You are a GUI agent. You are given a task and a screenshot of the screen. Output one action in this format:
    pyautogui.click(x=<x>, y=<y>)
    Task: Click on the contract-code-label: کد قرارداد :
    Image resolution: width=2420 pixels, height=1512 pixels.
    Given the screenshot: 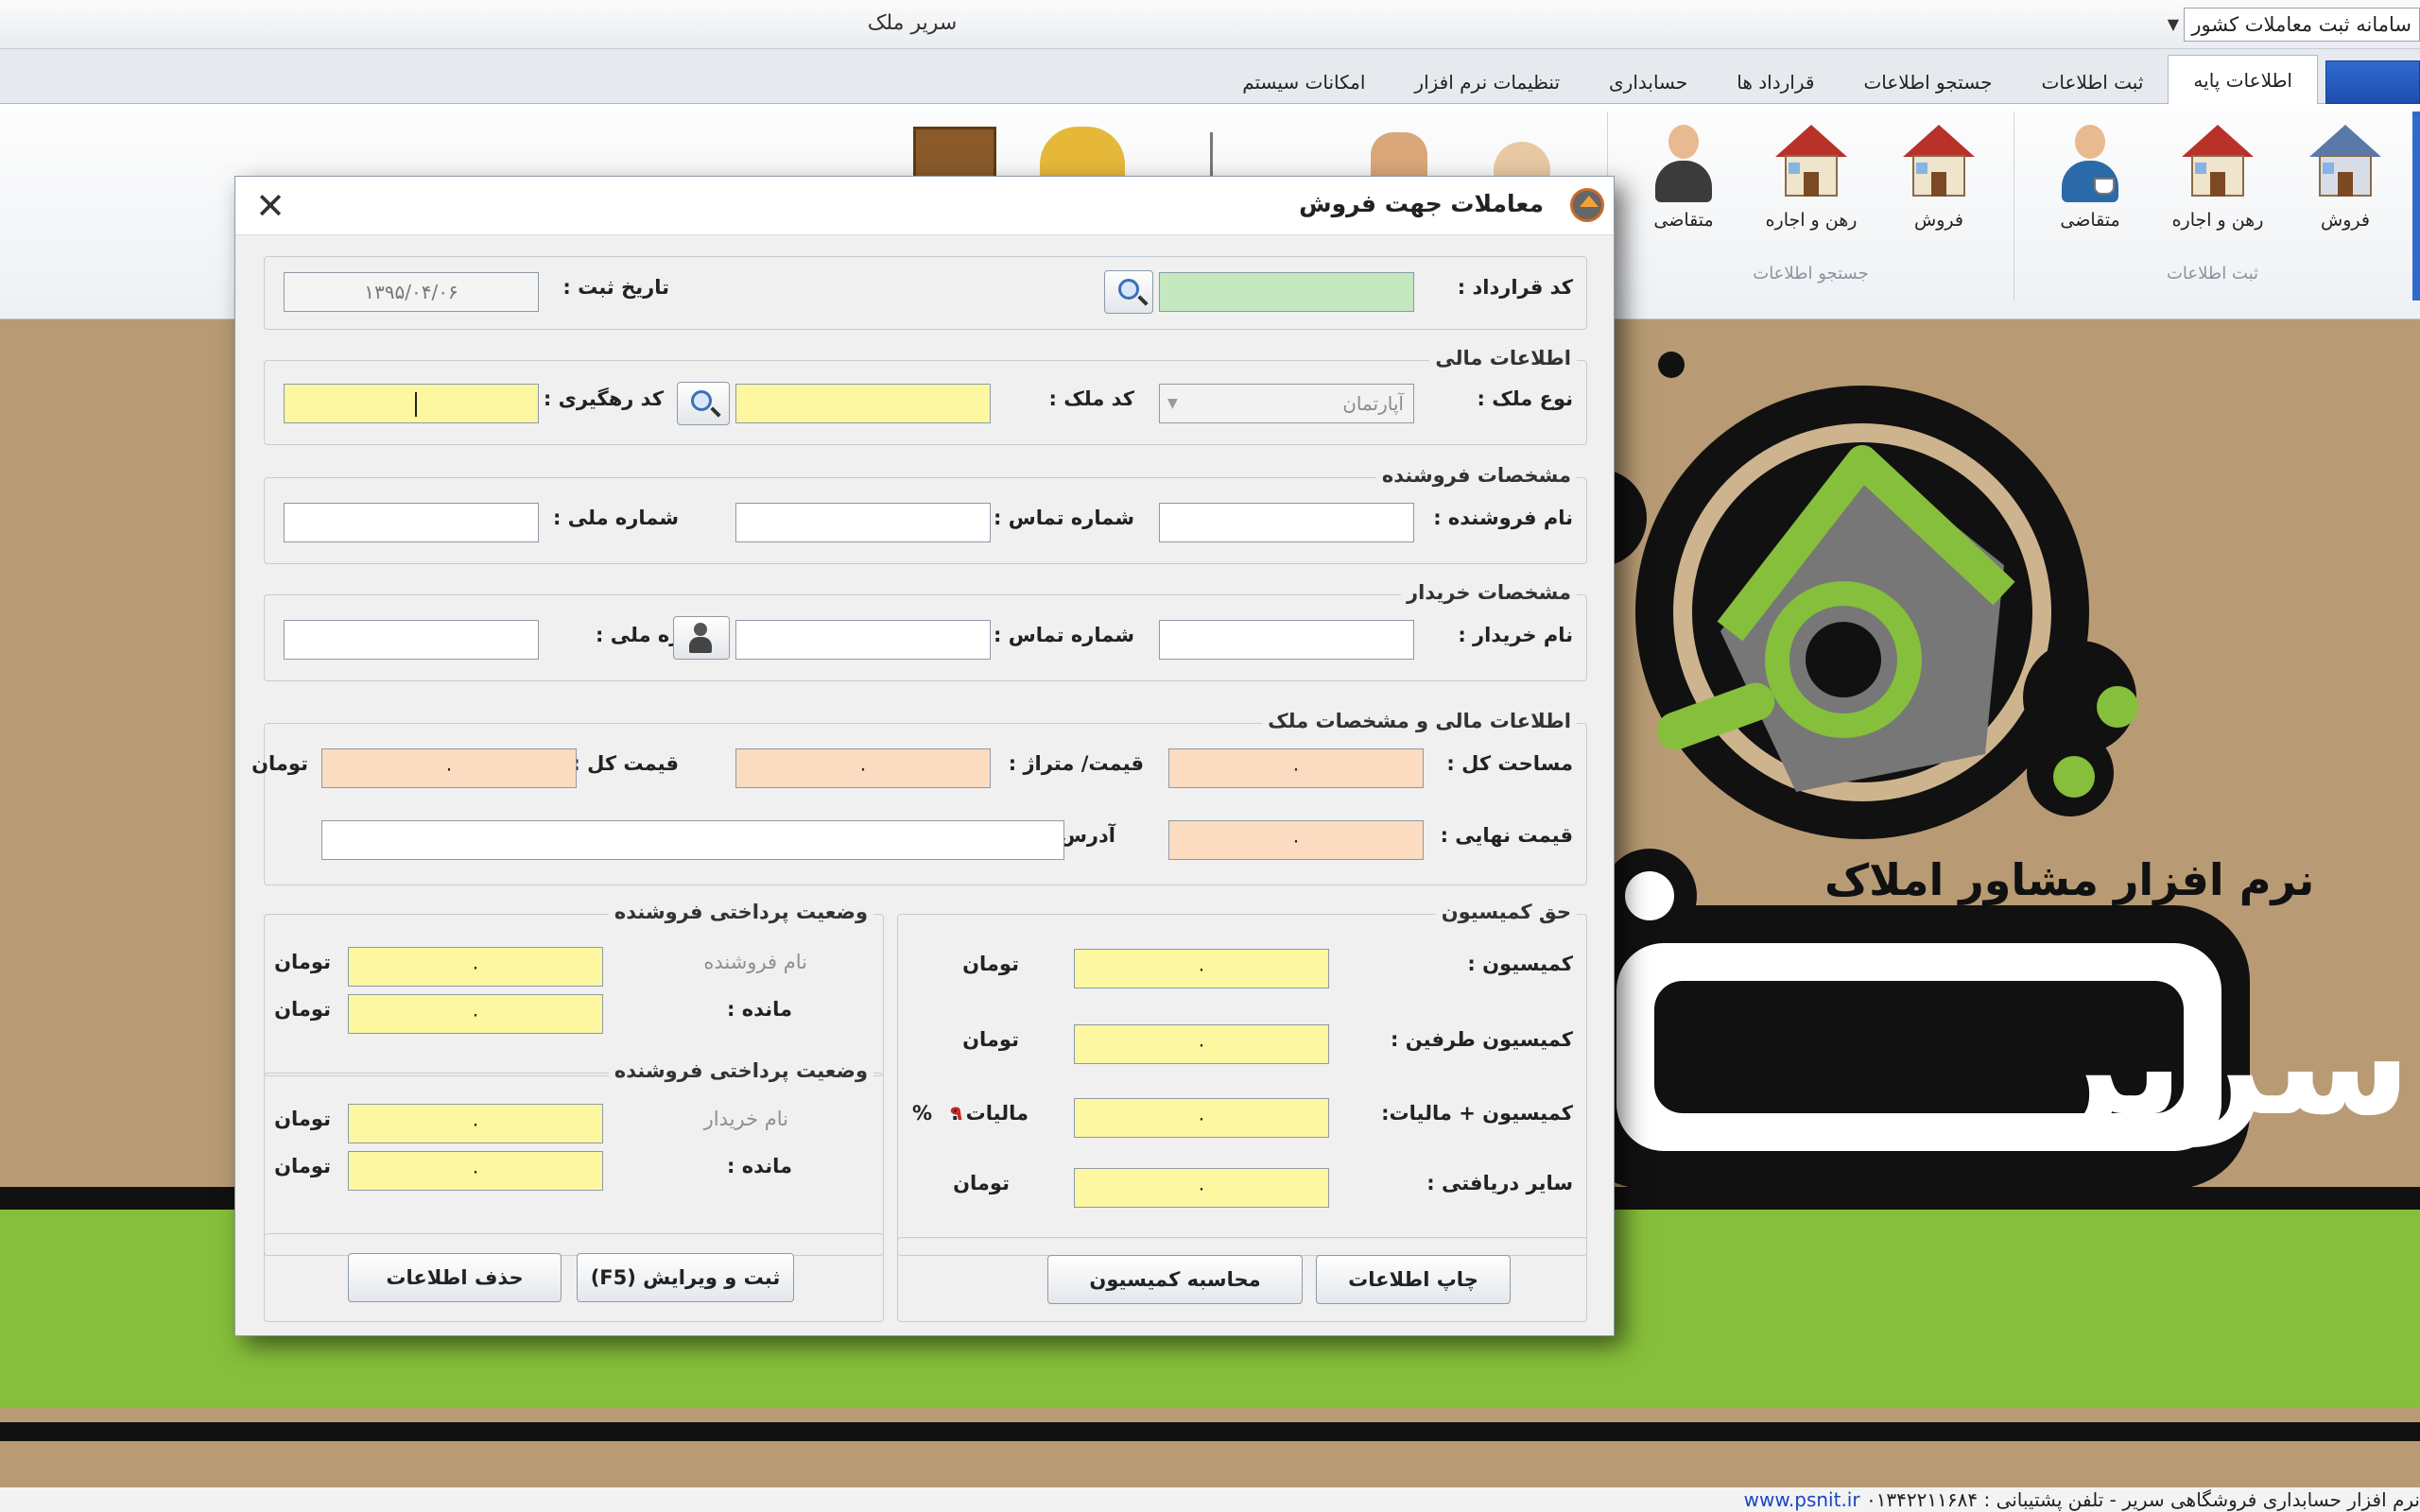 What is the action you would take?
    pyautogui.click(x=1515, y=287)
    